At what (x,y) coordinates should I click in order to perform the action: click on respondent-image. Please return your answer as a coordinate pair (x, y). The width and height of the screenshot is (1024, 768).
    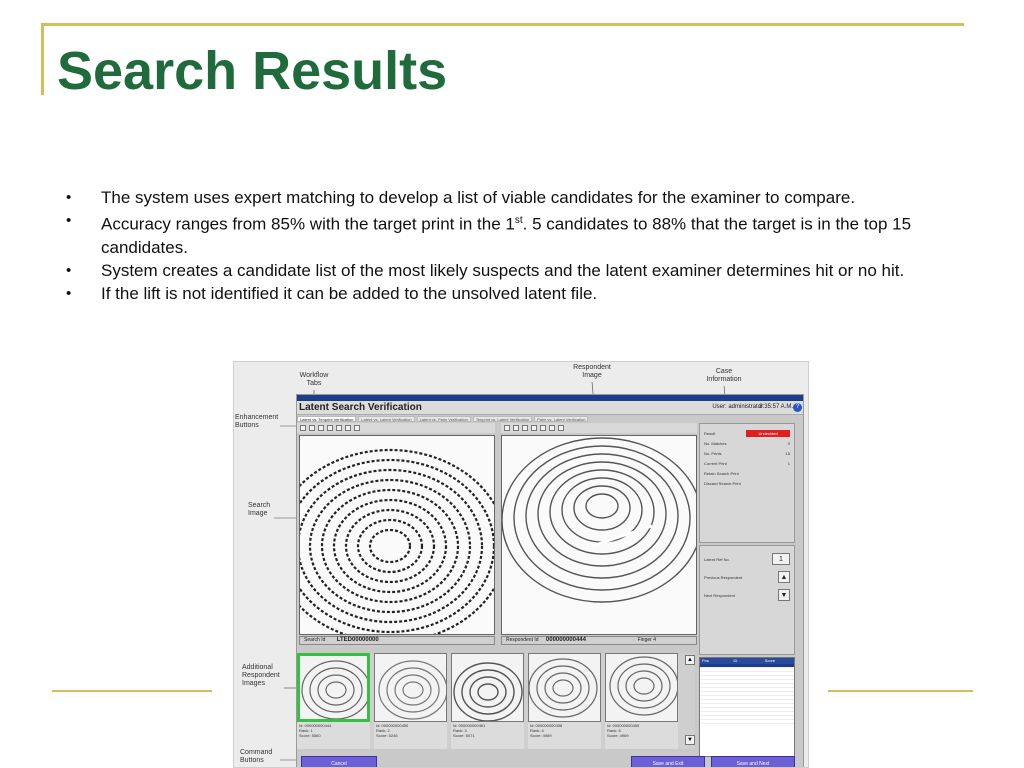
    Looking at the image, I should click on (599, 535).